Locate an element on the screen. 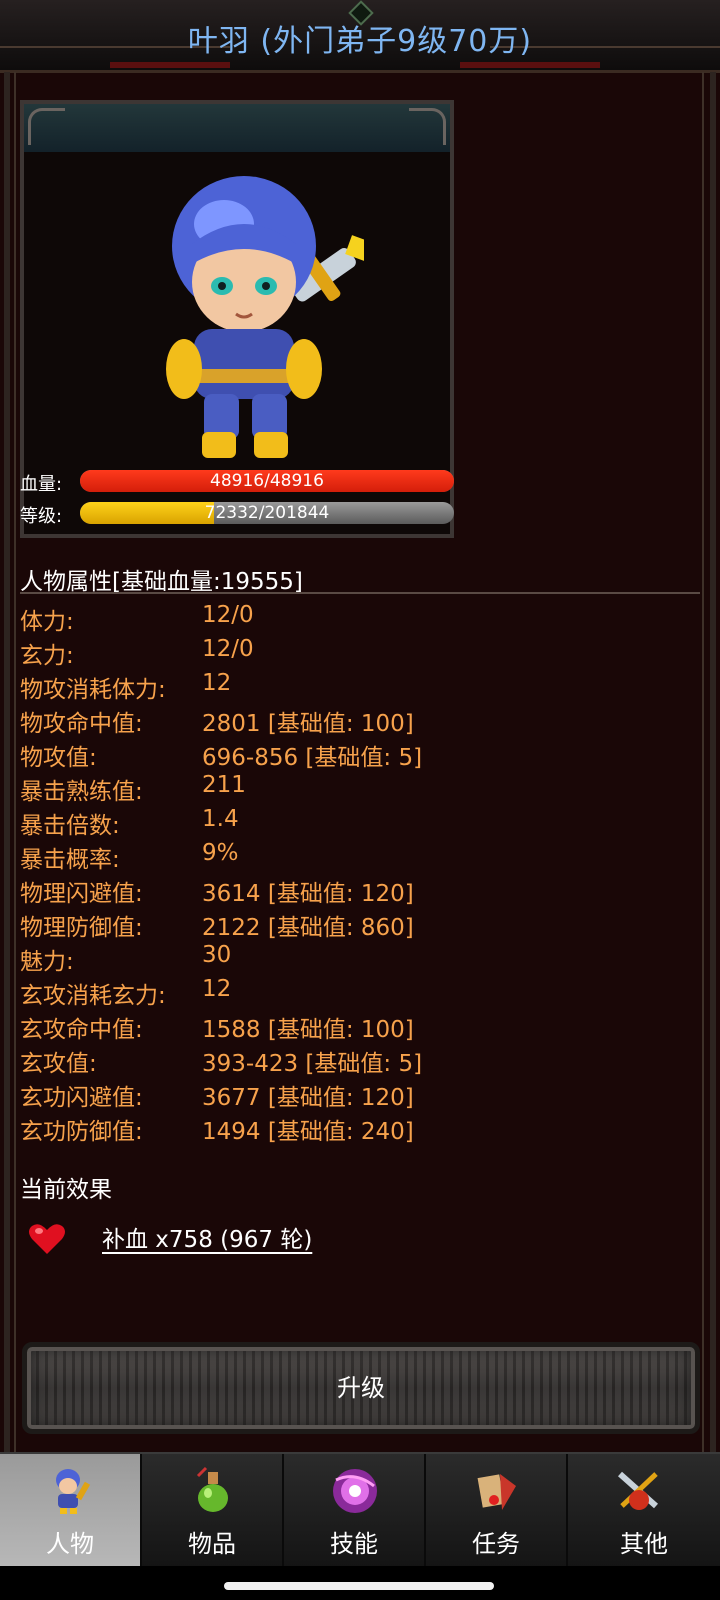 This screenshot has width=720, height=1600. attribute-row: 物理闪避值: 3614 [基础值: 120] is located at coordinates (360, 891).